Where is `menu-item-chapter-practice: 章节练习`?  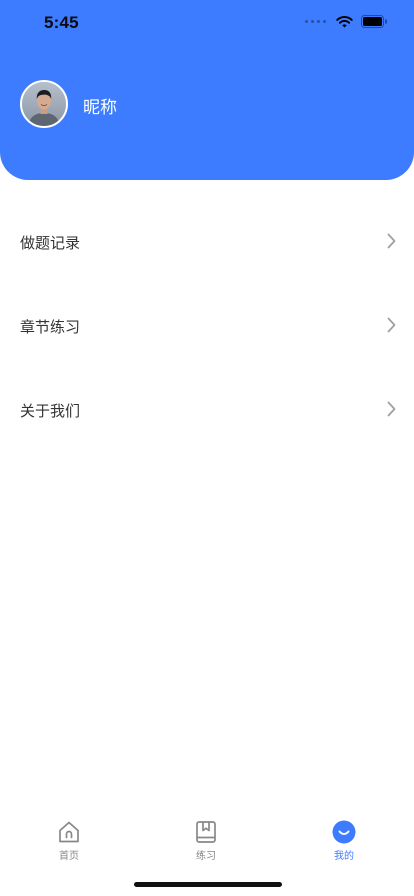 menu-item-chapter-practice: 章节练习 is located at coordinates (207, 326).